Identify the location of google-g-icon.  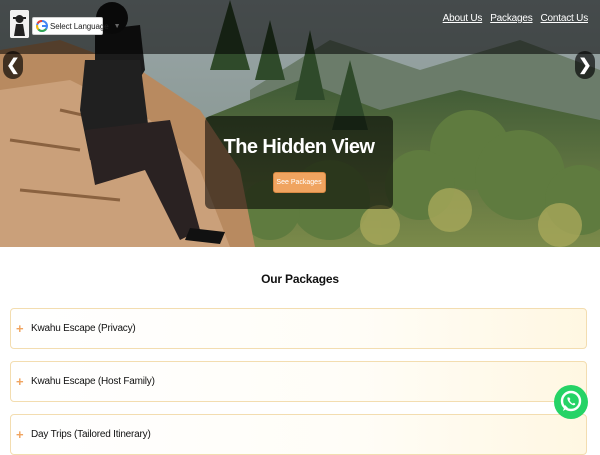
(42, 26).